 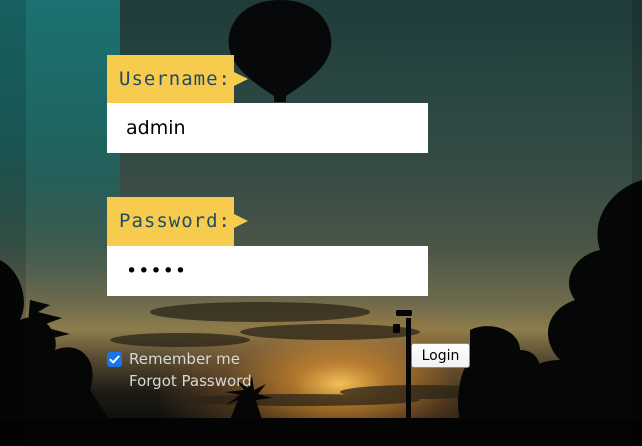 I want to click on frame-shade-left, so click(x=13, y=223).